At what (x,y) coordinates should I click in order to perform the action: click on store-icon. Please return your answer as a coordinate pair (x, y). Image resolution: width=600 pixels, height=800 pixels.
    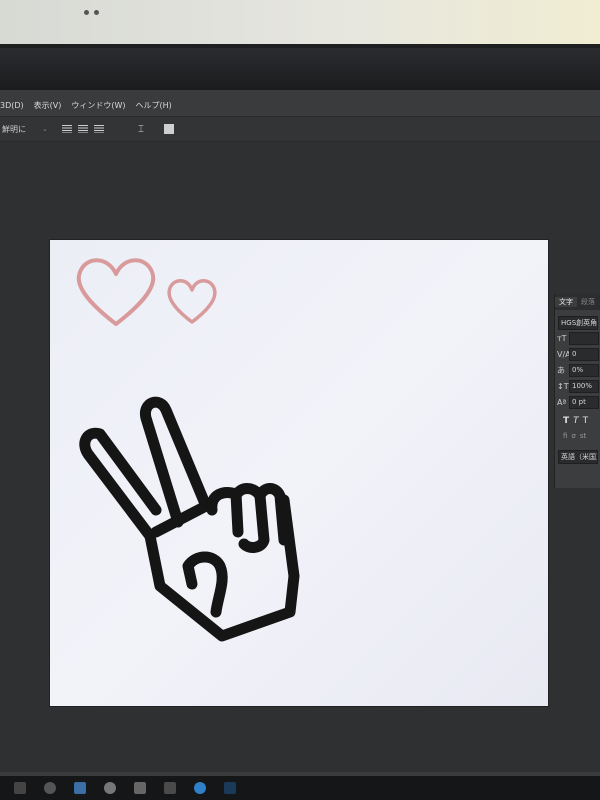
    Looking at the image, I should click on (170, 788).